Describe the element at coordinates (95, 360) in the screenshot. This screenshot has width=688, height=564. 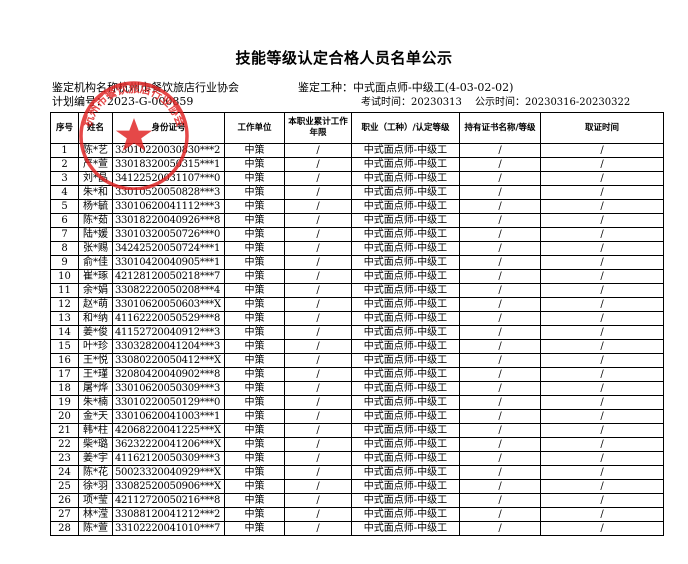
I see `name-cell: 王*悦` at that location.